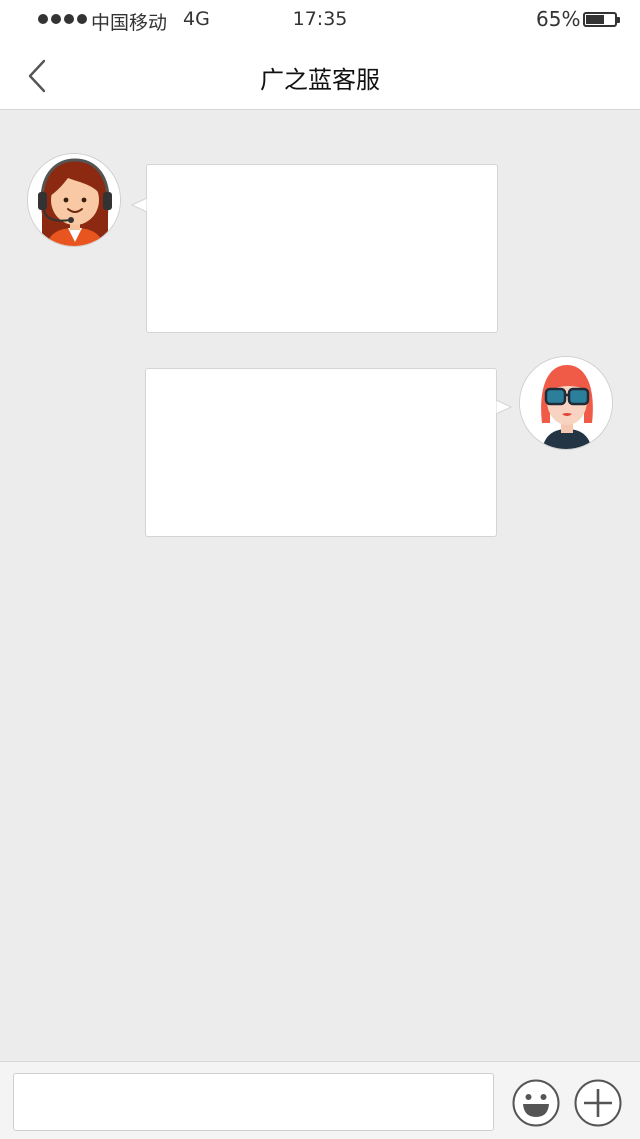 This screenshot has width=640, height=1139. Describe the element at coordinates (320, 20) in the screenshot. I see `status-bar: 中国移动 4G 17:35 65%` at that location.